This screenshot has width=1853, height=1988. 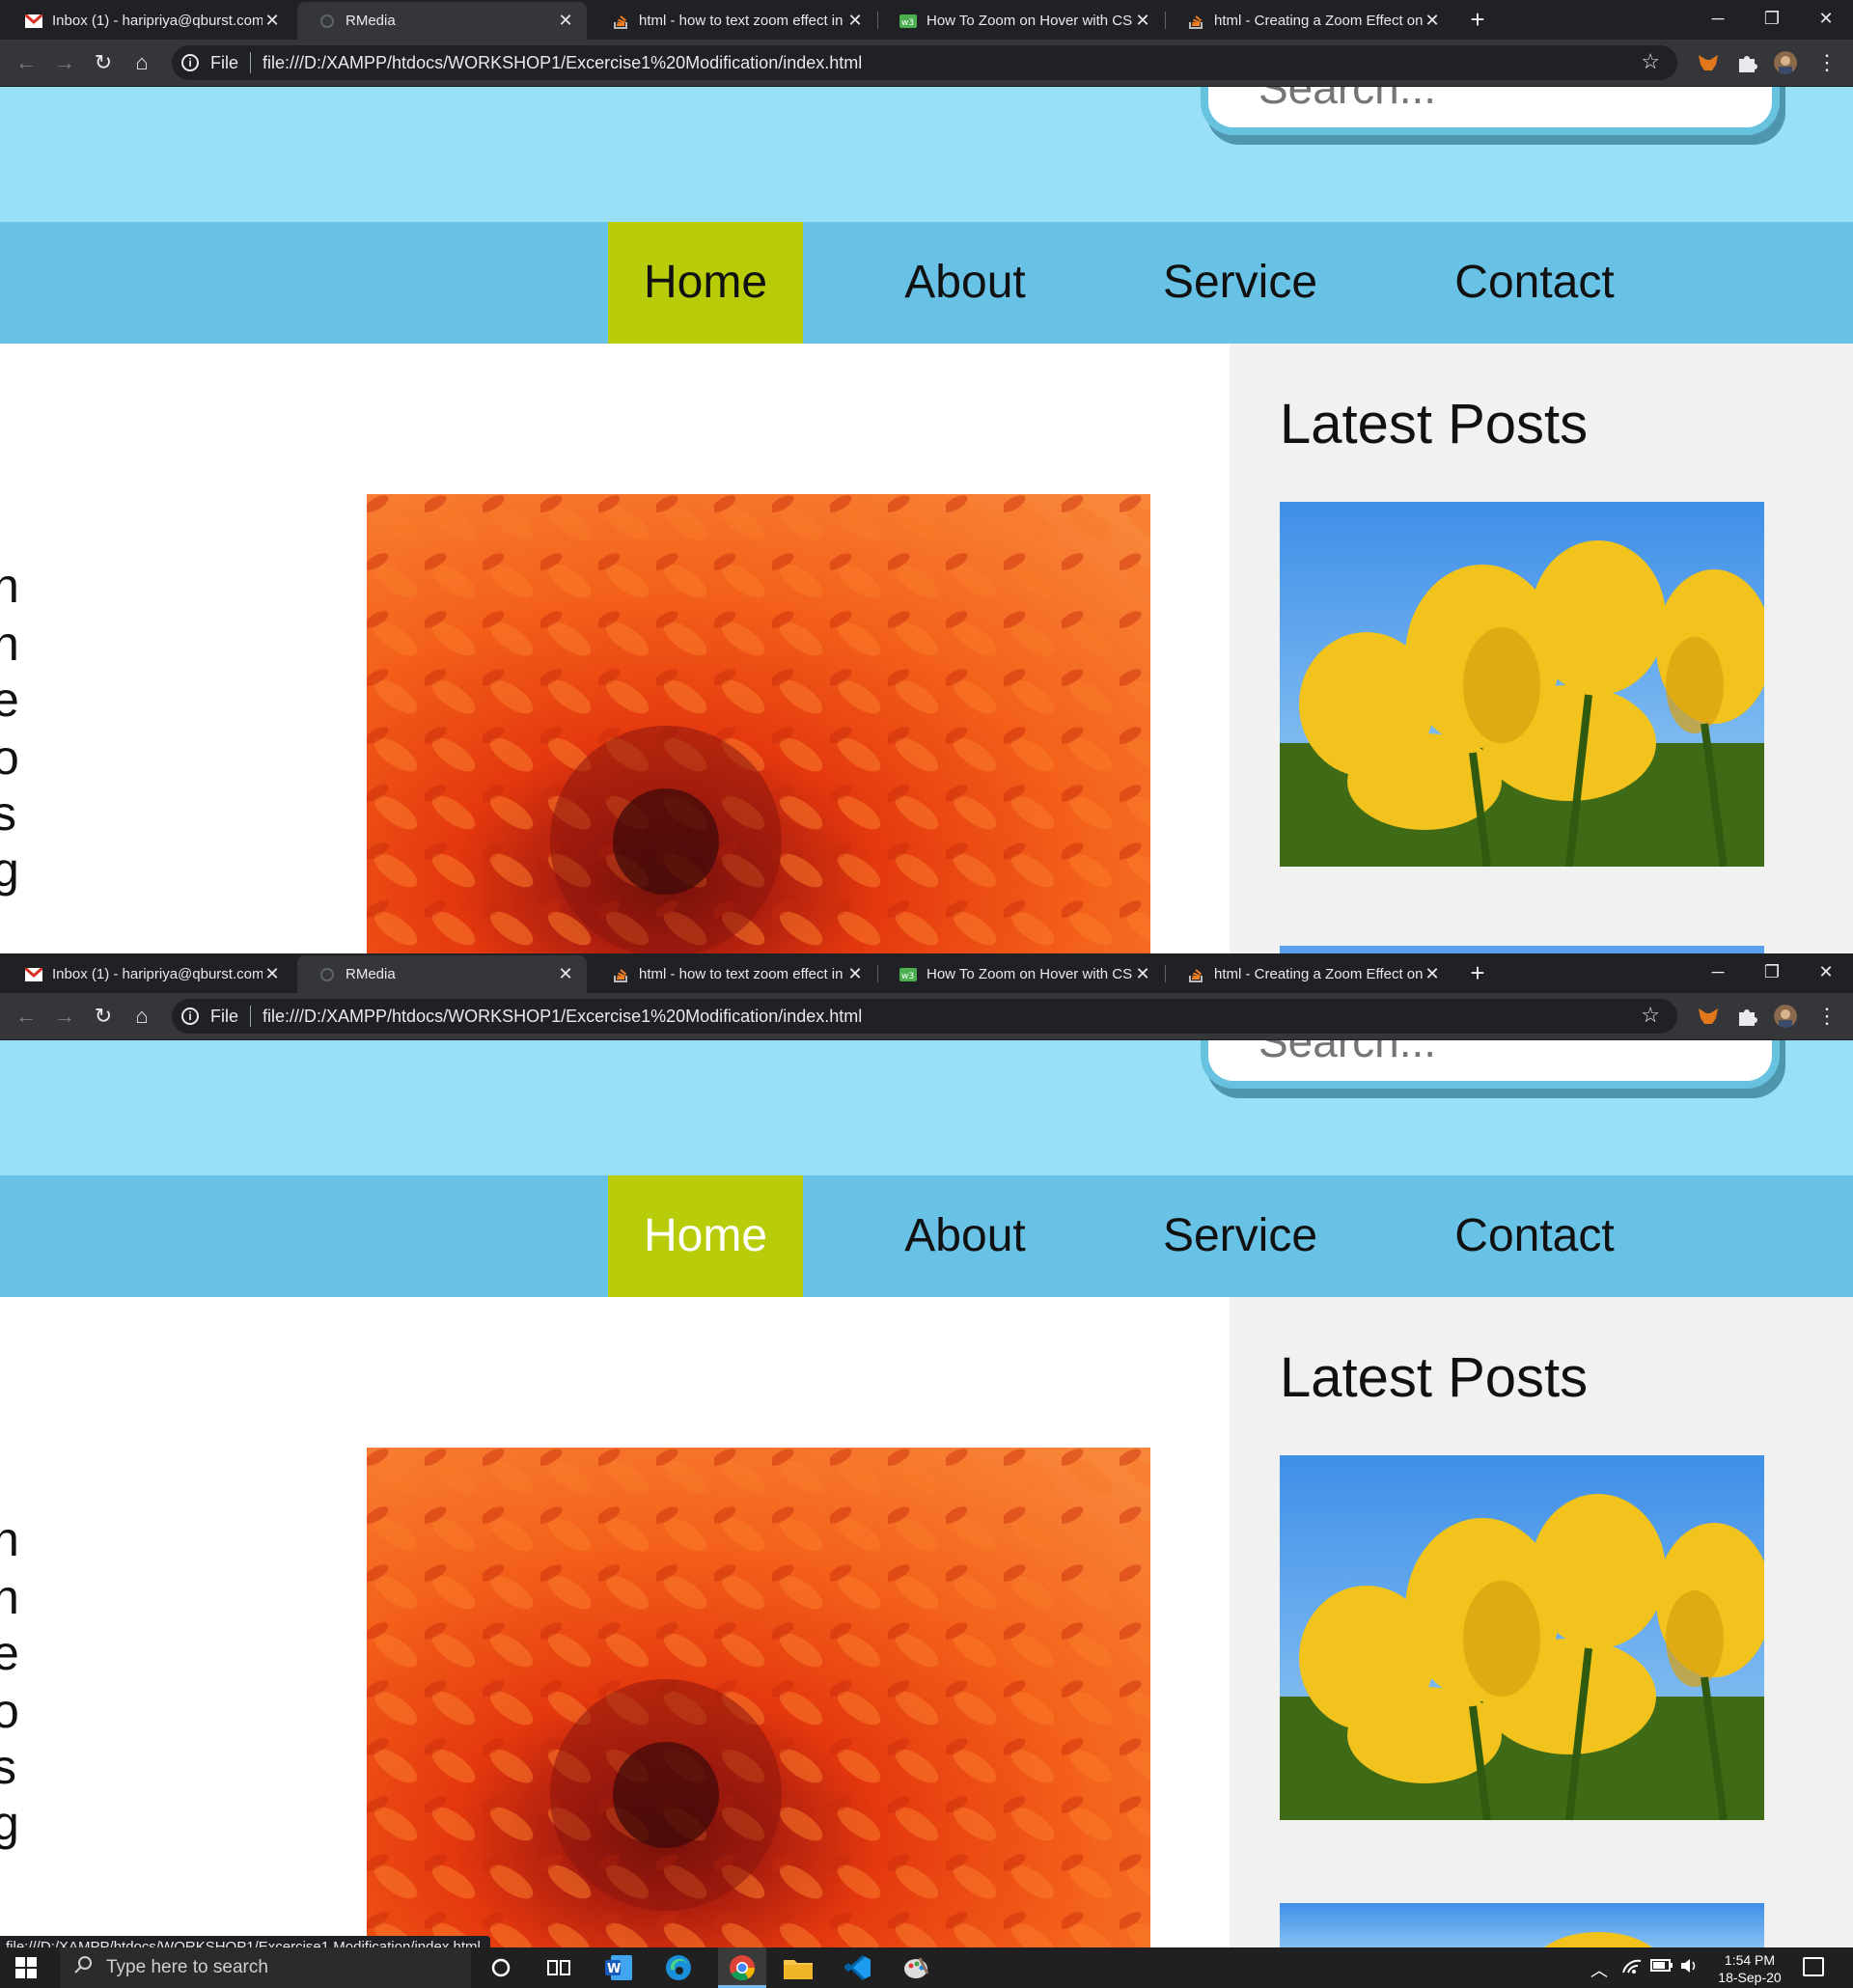 What do you see at coordinates (1599, 1969) in the screenshot?
I see `chevron-up-icon: ︿` at bounding box center [1599, 1969].